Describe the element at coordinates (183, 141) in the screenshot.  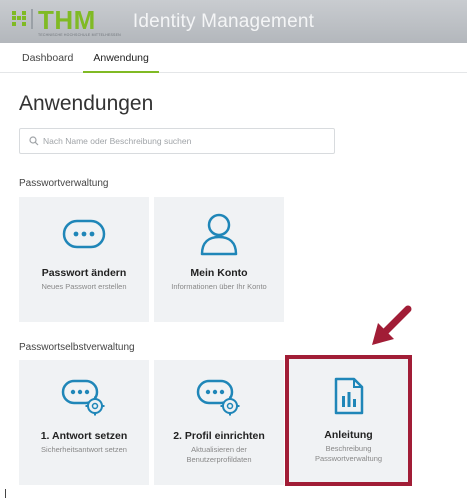
I see `search-input` at that location.